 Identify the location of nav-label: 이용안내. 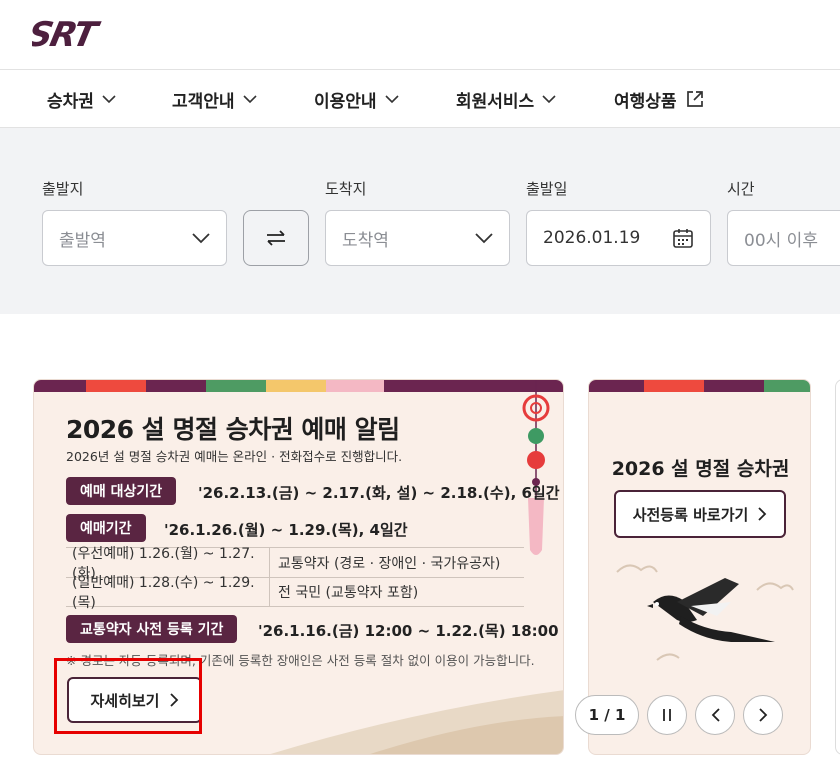
(345, 101).